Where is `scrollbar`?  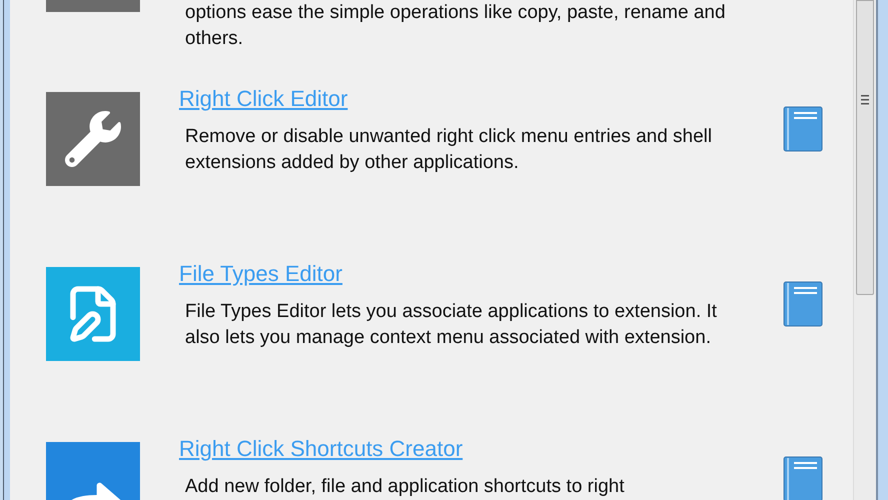 scrollbar is located at coordinates (864, 250).